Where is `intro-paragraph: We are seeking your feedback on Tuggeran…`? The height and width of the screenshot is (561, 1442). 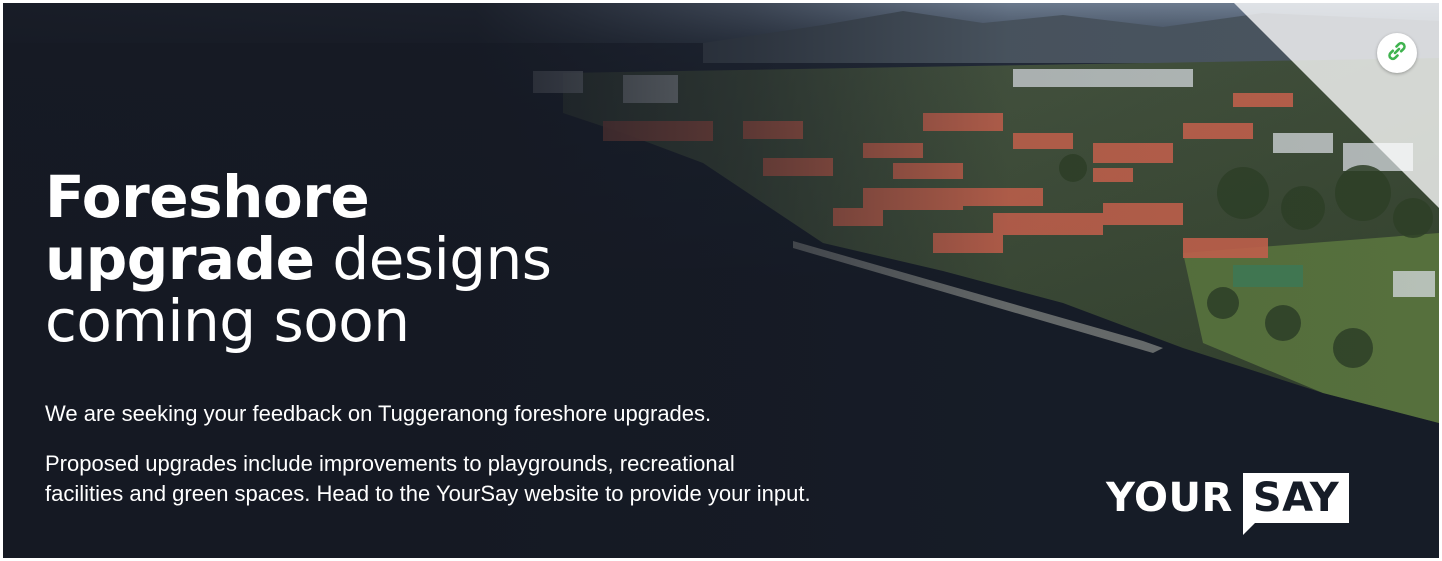
intro-paragraph: We are seeking your feedback on Tuggeran… is located at coordinates (378, 413).